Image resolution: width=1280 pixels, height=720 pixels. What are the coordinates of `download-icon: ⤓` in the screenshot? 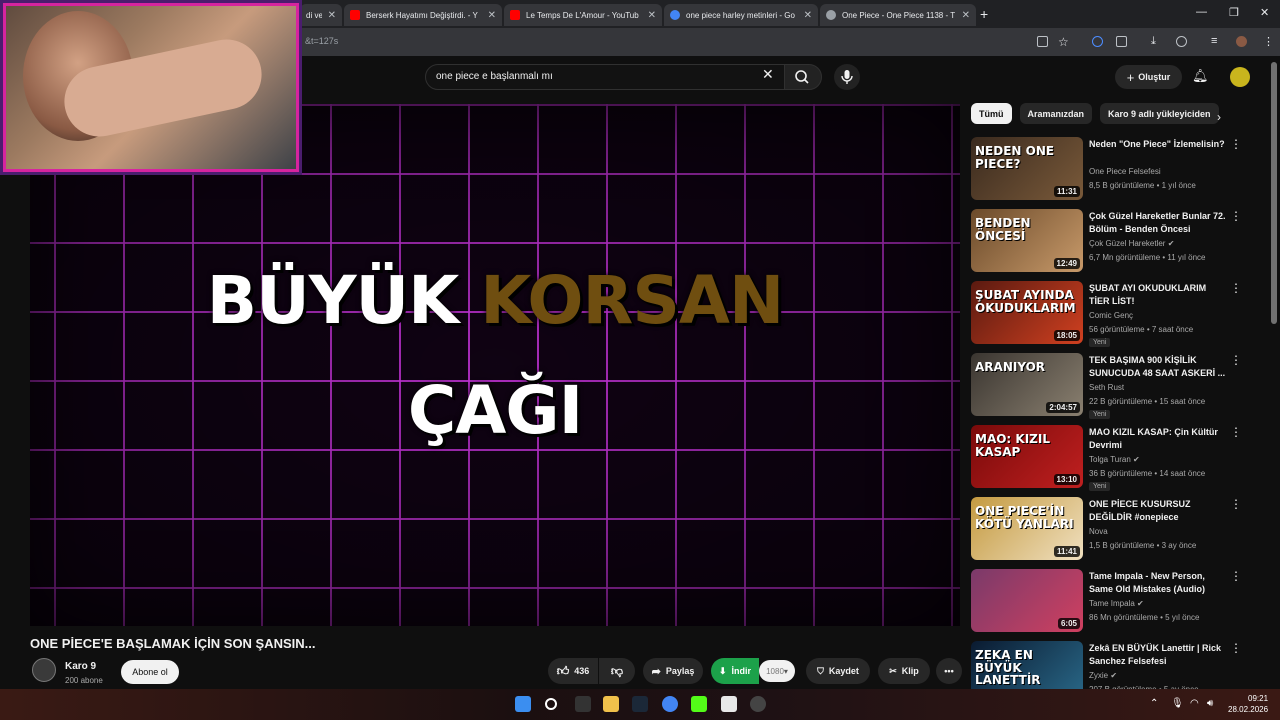 It's located at (1153, 41).